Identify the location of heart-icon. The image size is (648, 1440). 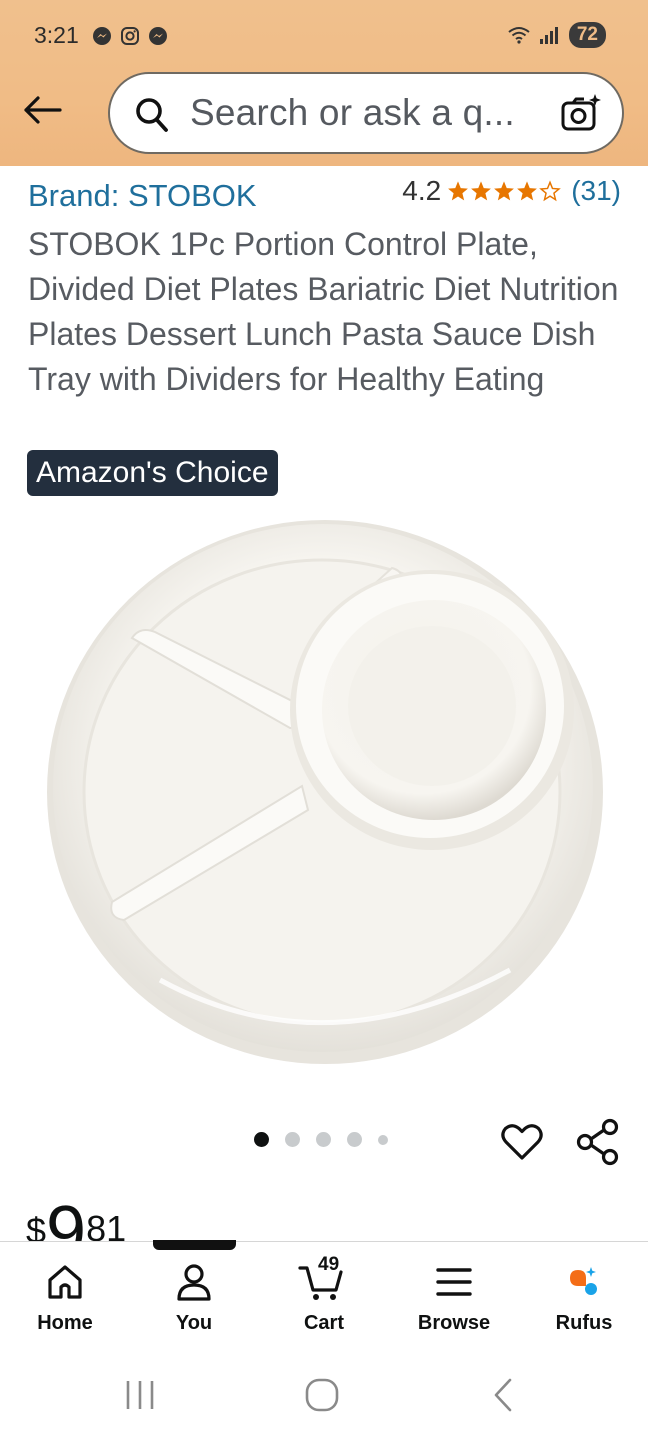
(522, 1142).